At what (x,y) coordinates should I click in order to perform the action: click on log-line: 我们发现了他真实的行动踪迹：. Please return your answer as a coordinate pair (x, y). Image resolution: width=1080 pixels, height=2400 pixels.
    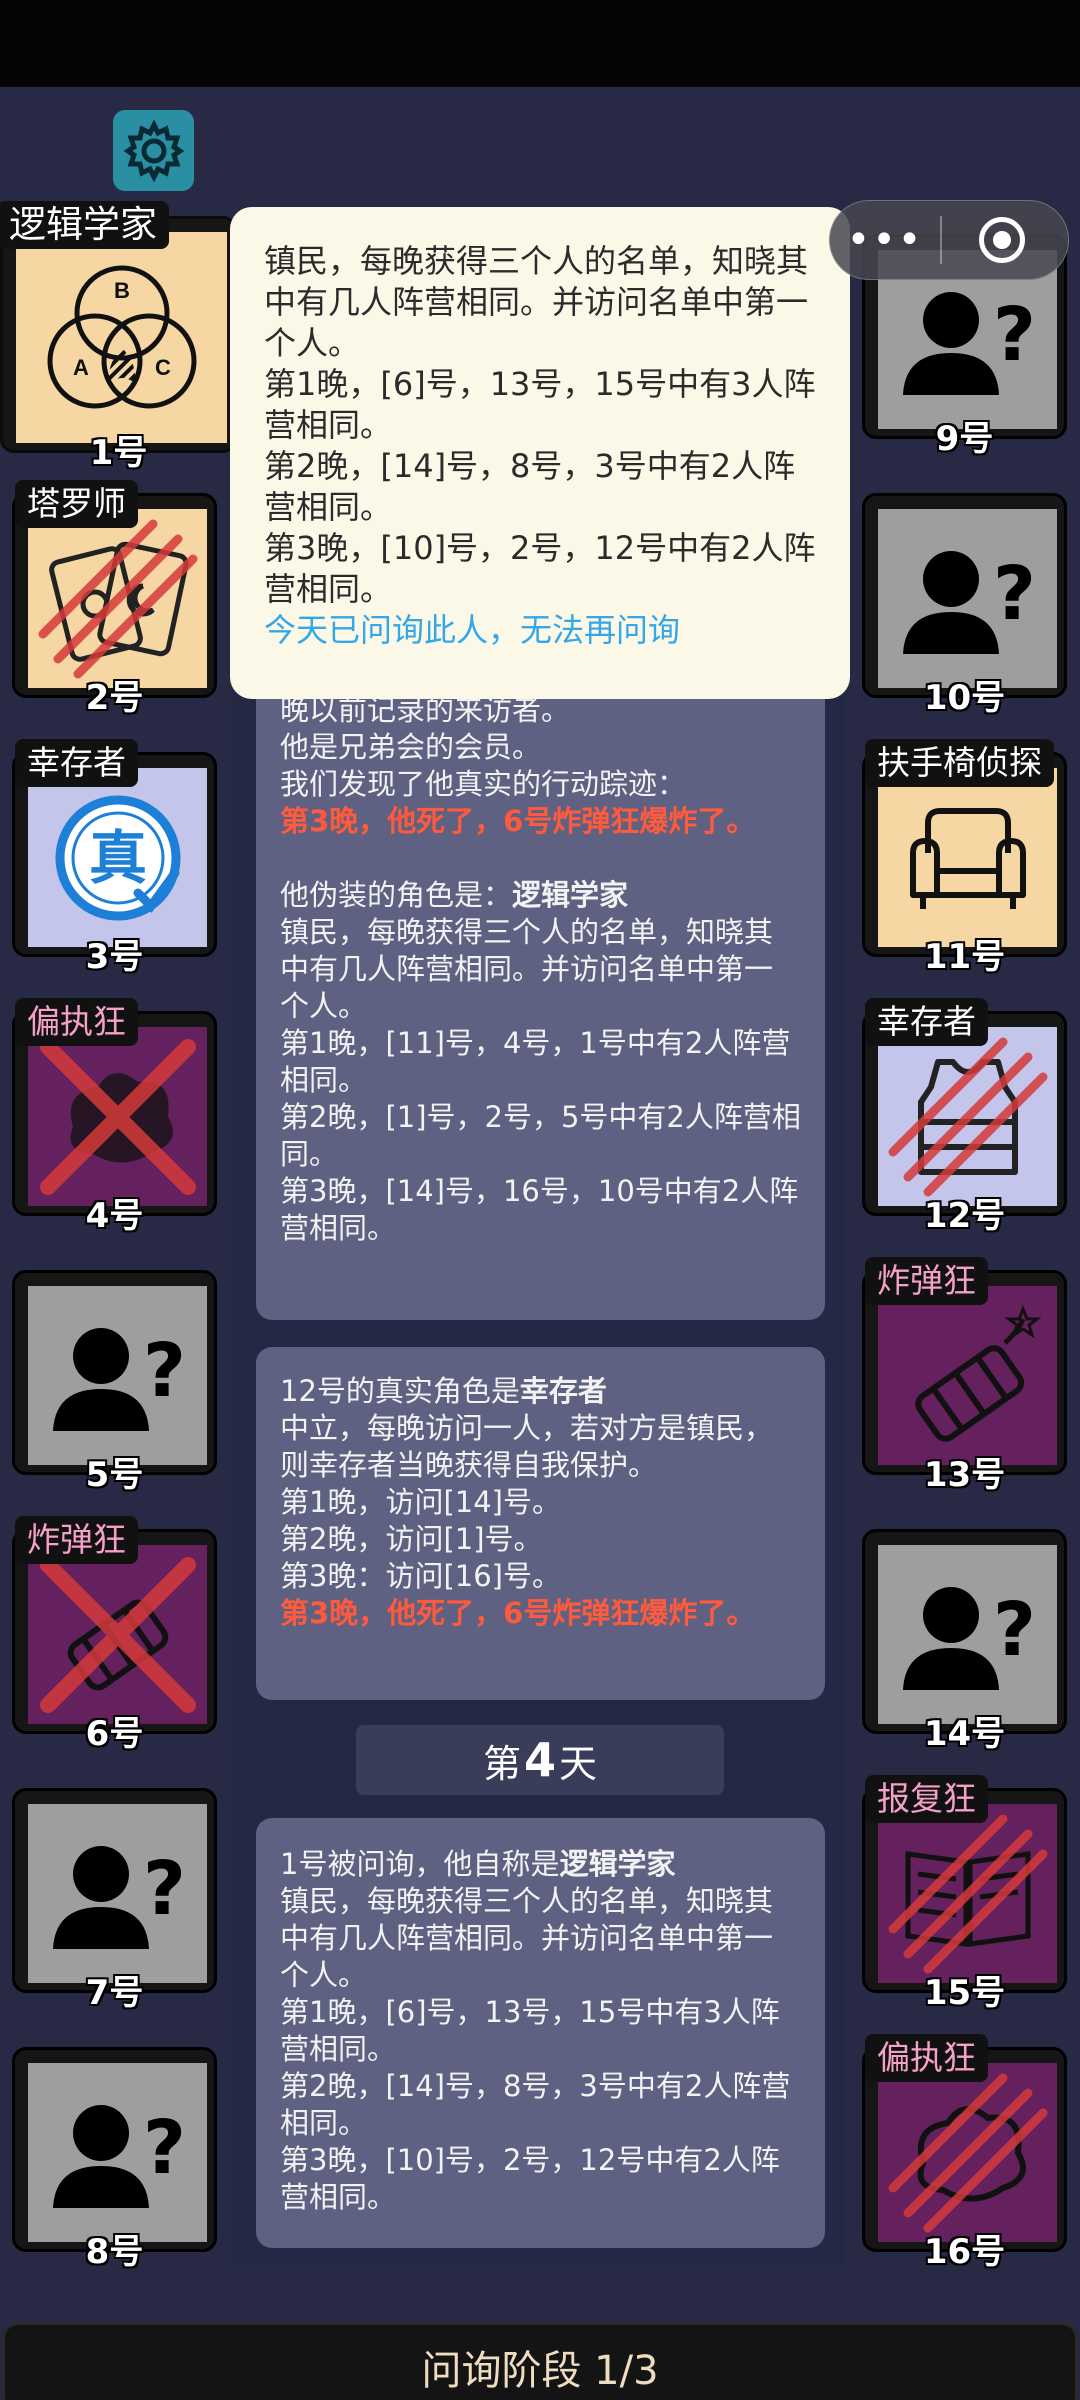
    Looking at the image, I should click on (483, 784).